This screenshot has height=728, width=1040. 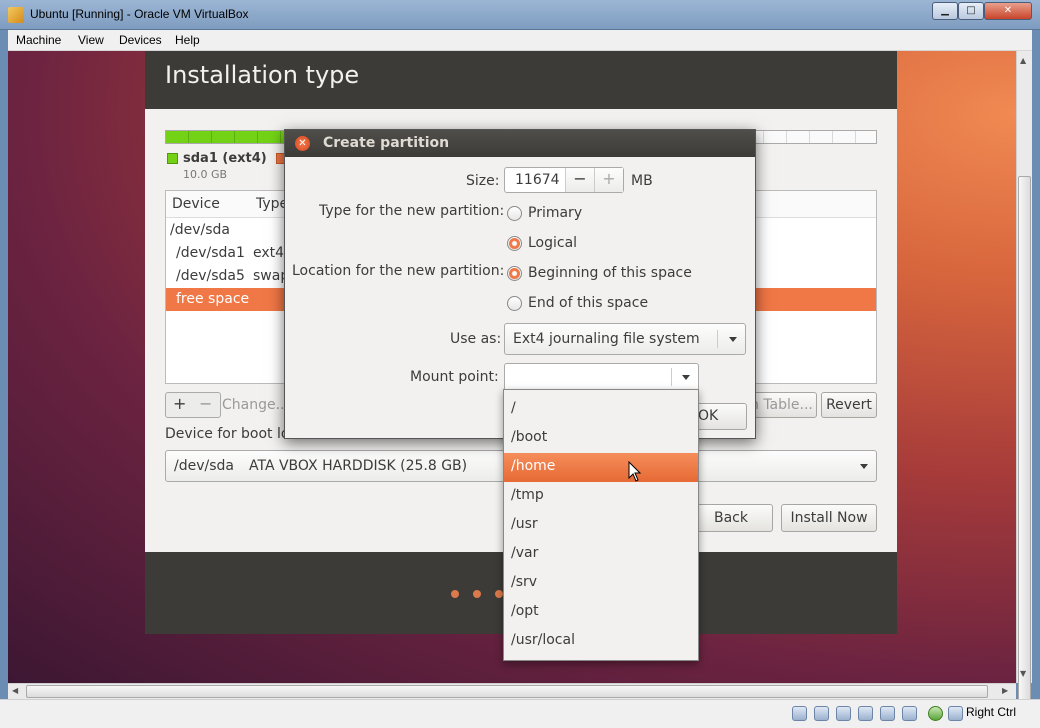 I want to click on radio-beginning-label: Beginning of this space, so click(x=610, y=273).